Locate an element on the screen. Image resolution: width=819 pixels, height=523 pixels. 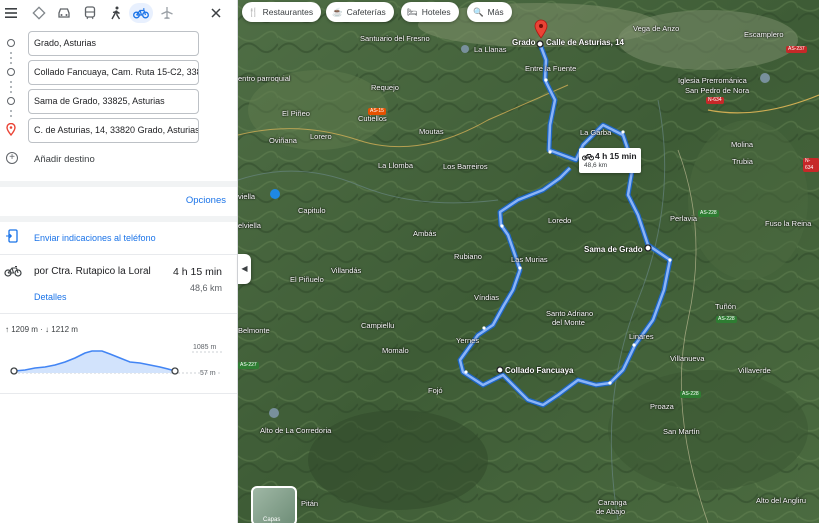
add-icon: + is located at coordinates (12, 158).